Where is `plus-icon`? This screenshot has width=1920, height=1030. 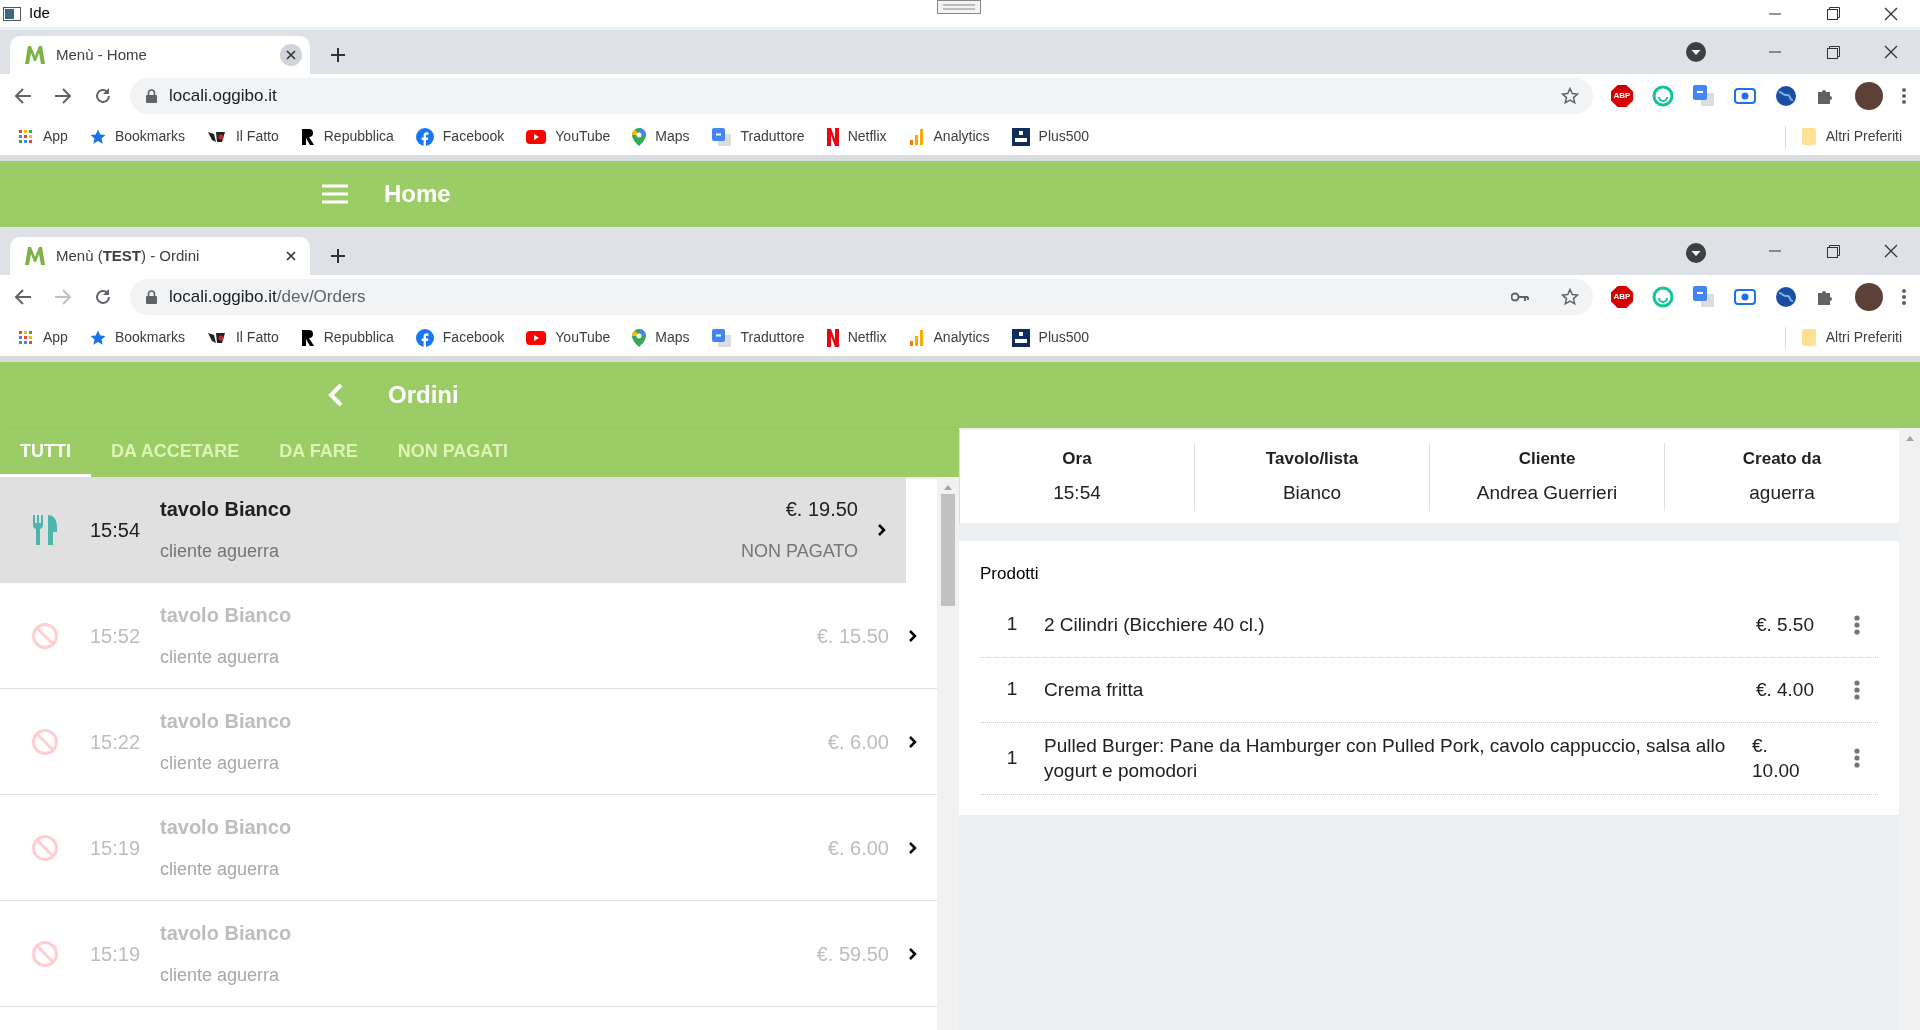
plus-icon is located at coordinates (338, 55).